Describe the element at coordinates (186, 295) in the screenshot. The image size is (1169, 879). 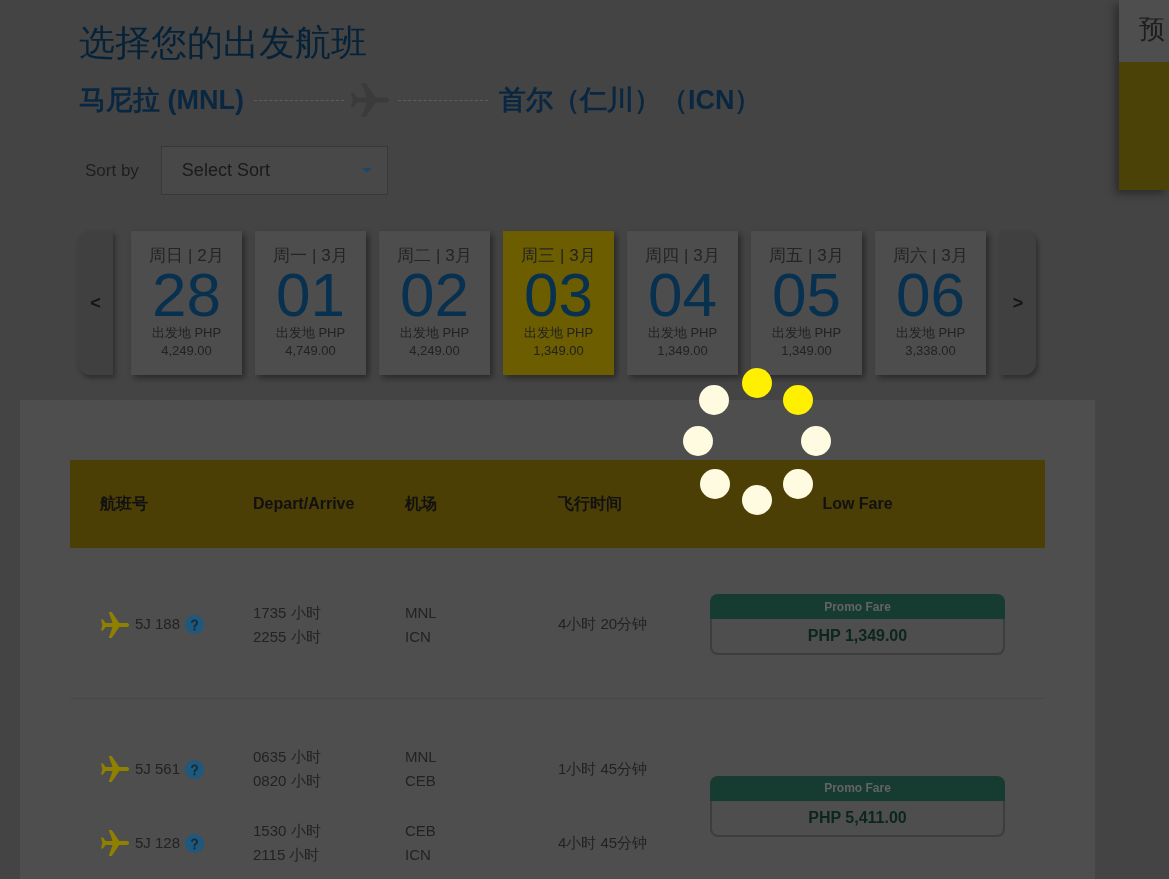
I see `date-day: 28` at that location.